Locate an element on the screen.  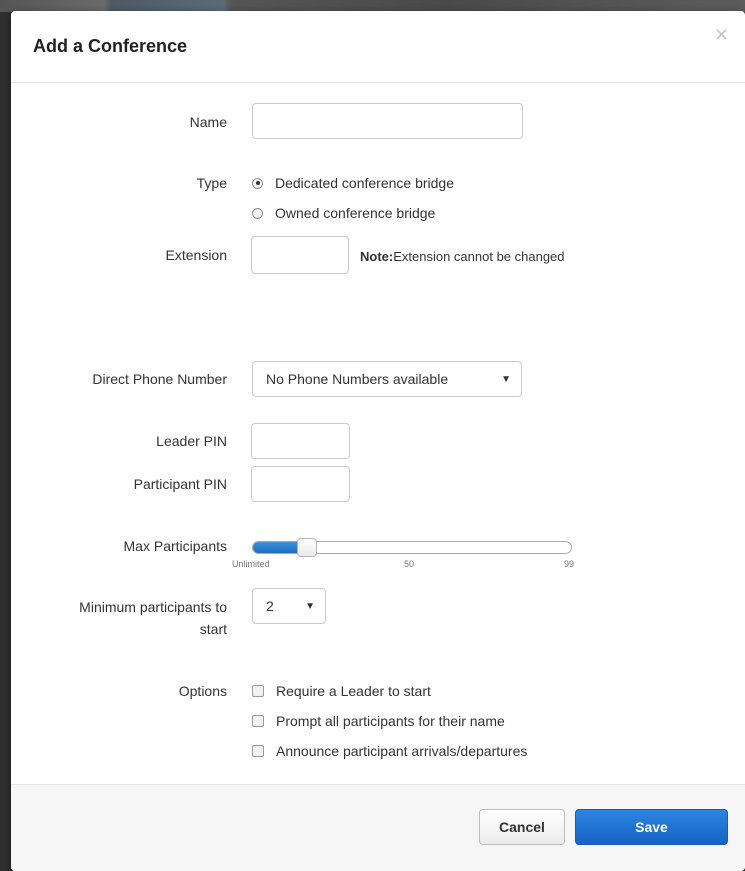
min-participants-selected: 2 is located at coordinates (270, 606).